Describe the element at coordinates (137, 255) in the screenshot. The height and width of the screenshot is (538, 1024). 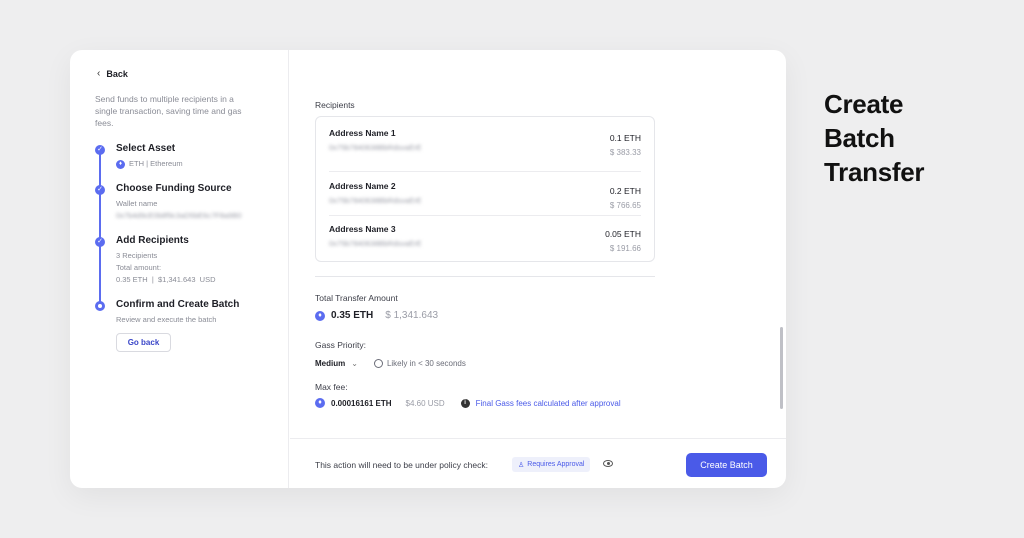
I see `step-subtitle: 3 Recipients` at that location.